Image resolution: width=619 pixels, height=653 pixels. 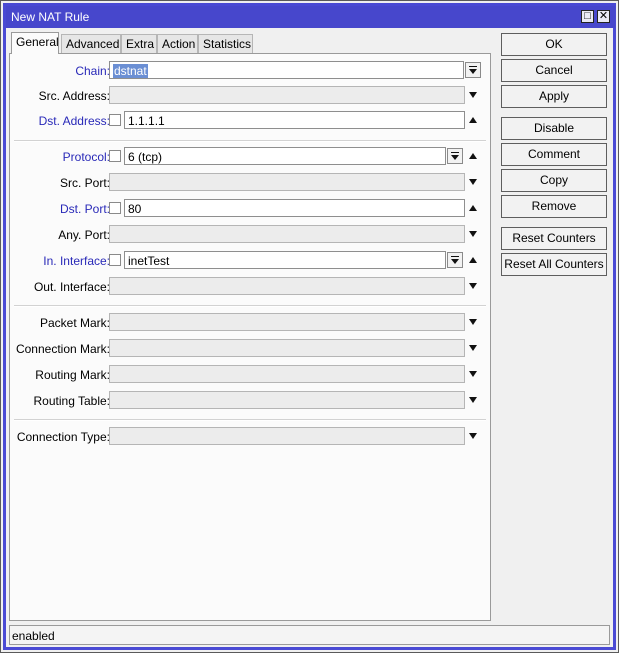 What do you see at coordinates (71, 287) in the screenshot?
I see `out-interface-label: Out. Interface:` at bounding box center [71, 287].